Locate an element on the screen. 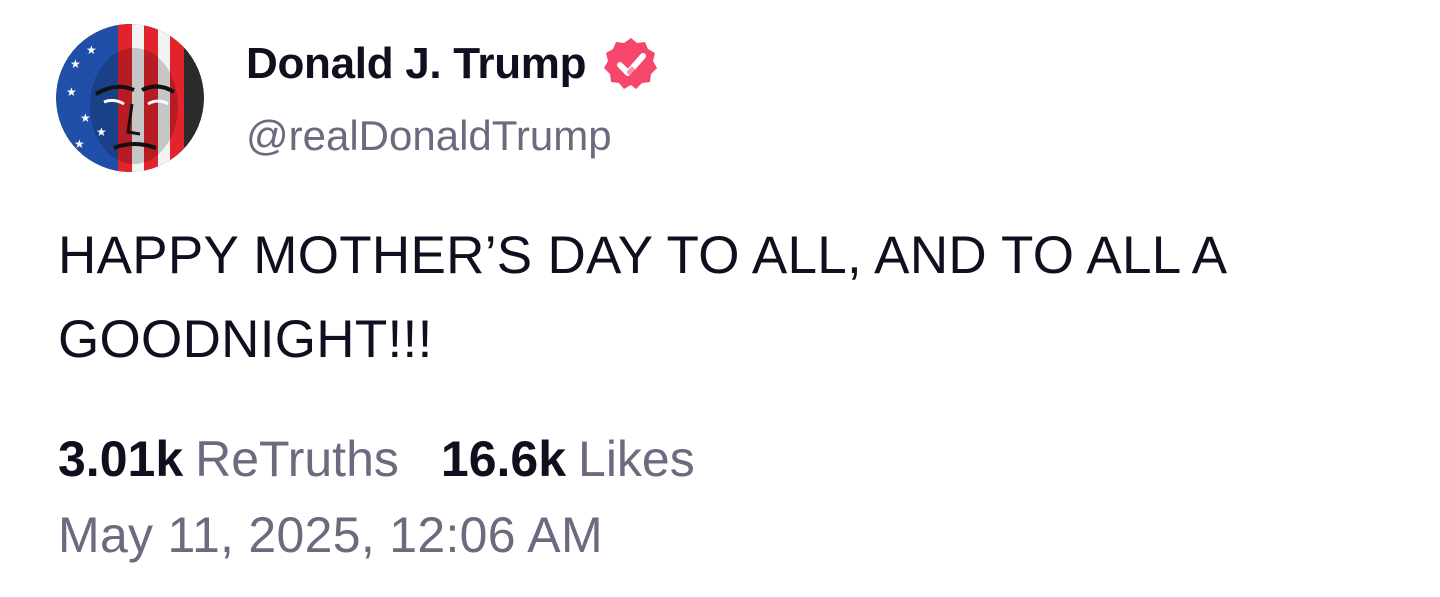  avatar-image: ★ ★ ★ ★ ★ ★ is located at coordinates (130, 98).